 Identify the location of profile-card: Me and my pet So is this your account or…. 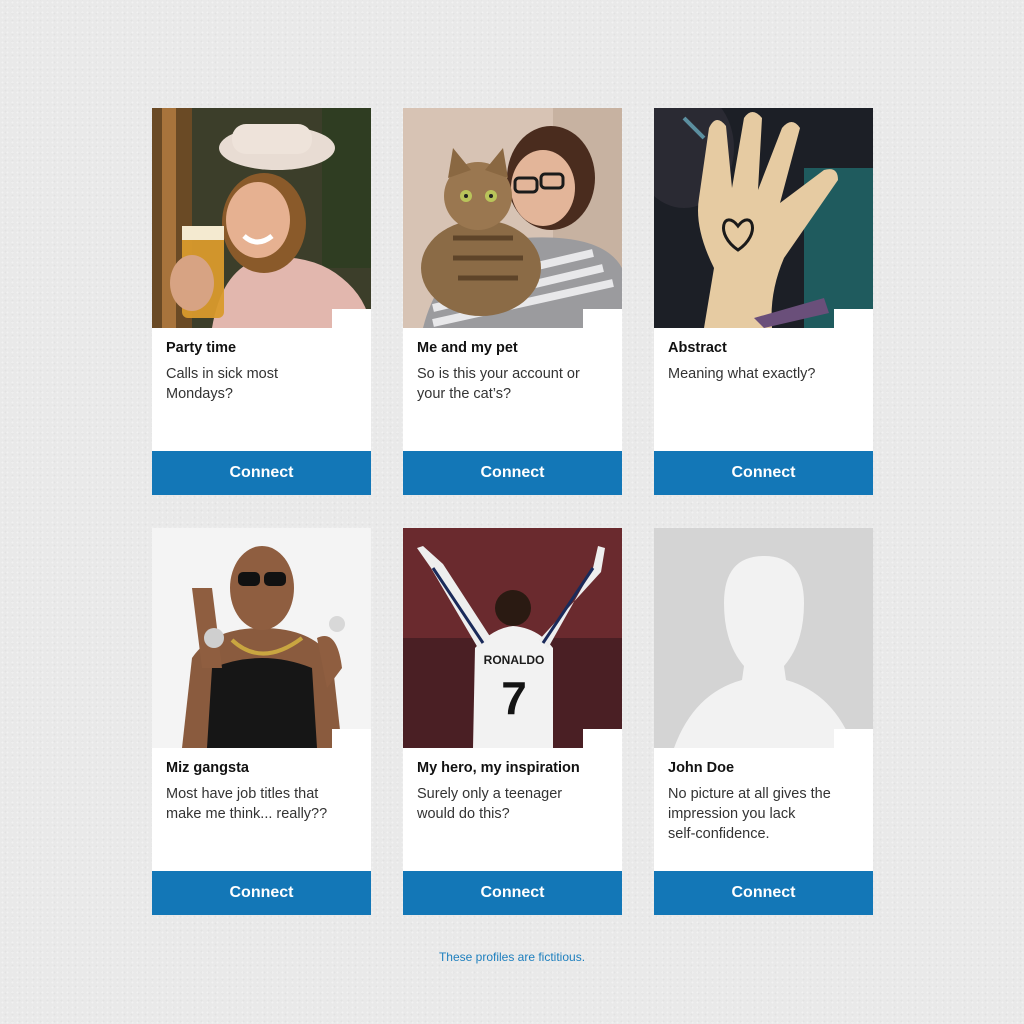
(512, 301).